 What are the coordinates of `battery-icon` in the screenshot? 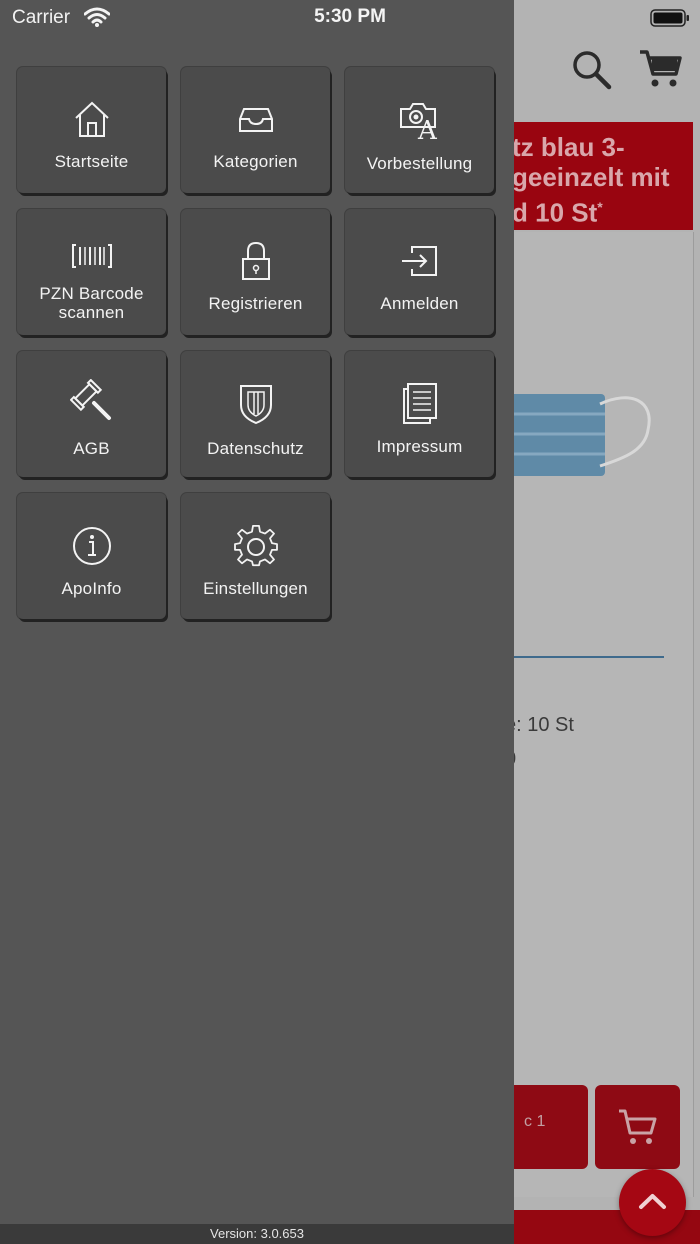 It's located at (669, 18).